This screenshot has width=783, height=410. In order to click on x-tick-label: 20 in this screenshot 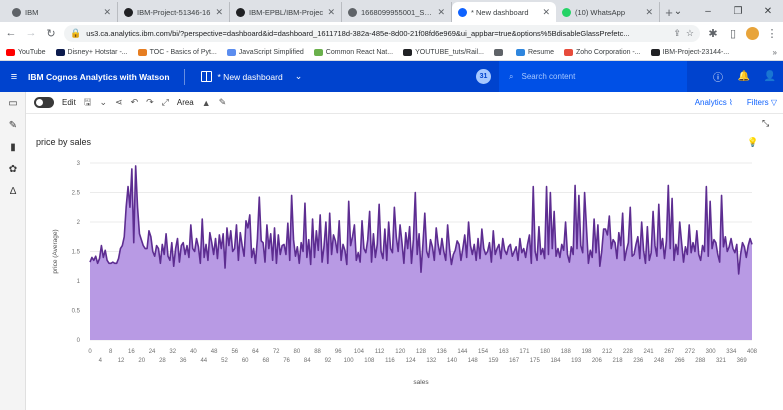, I will do `click(141, 361)`.